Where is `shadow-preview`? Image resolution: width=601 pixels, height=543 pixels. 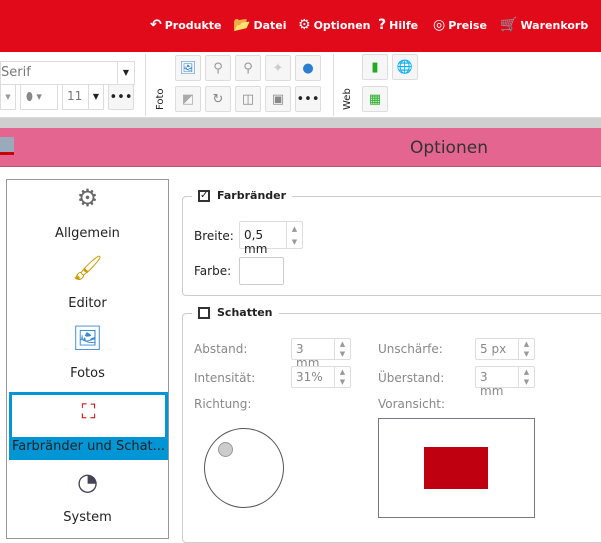 shadow-preview is located at coordinates (456, 468).